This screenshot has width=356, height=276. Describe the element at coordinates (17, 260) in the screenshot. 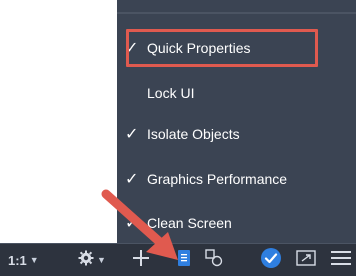

I see `scale-label: 1:1` at that location.